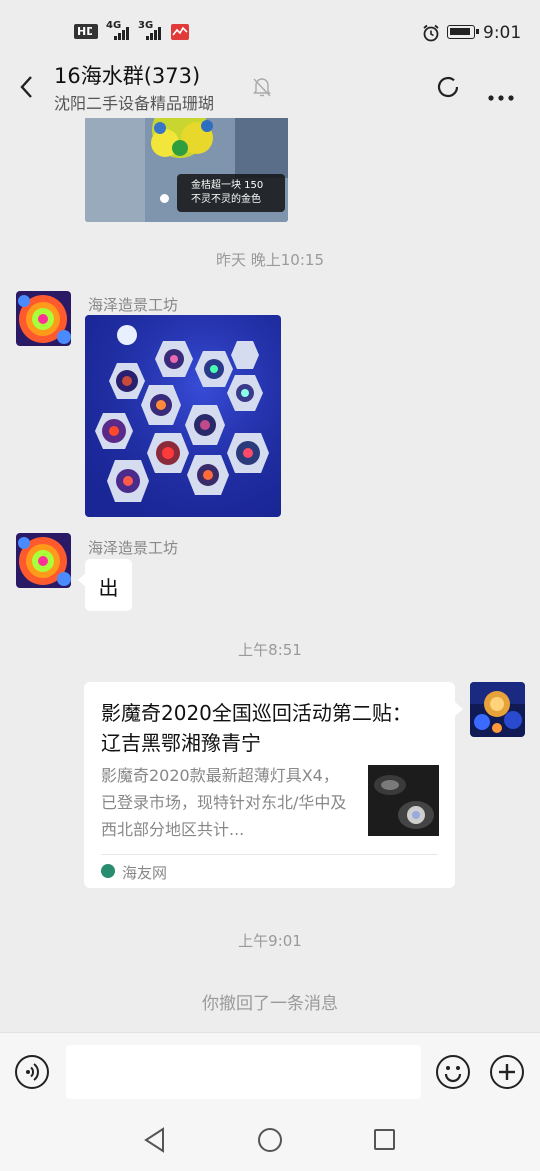 This screenshot has width=540, height=1171. Describe the element at coordinates (403, 800) in the screenshot. I see `article-thumbnail` at that location.